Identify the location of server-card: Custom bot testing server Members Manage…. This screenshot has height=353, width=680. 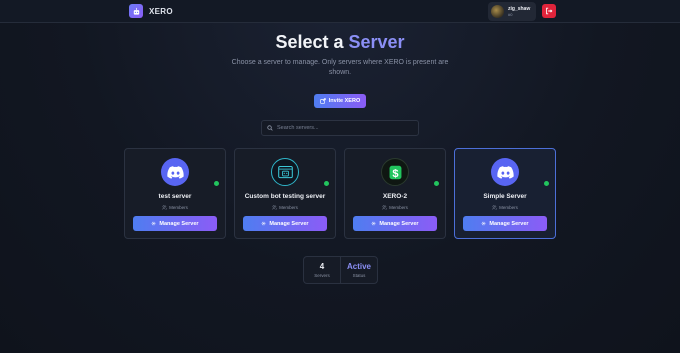
(285, 193).